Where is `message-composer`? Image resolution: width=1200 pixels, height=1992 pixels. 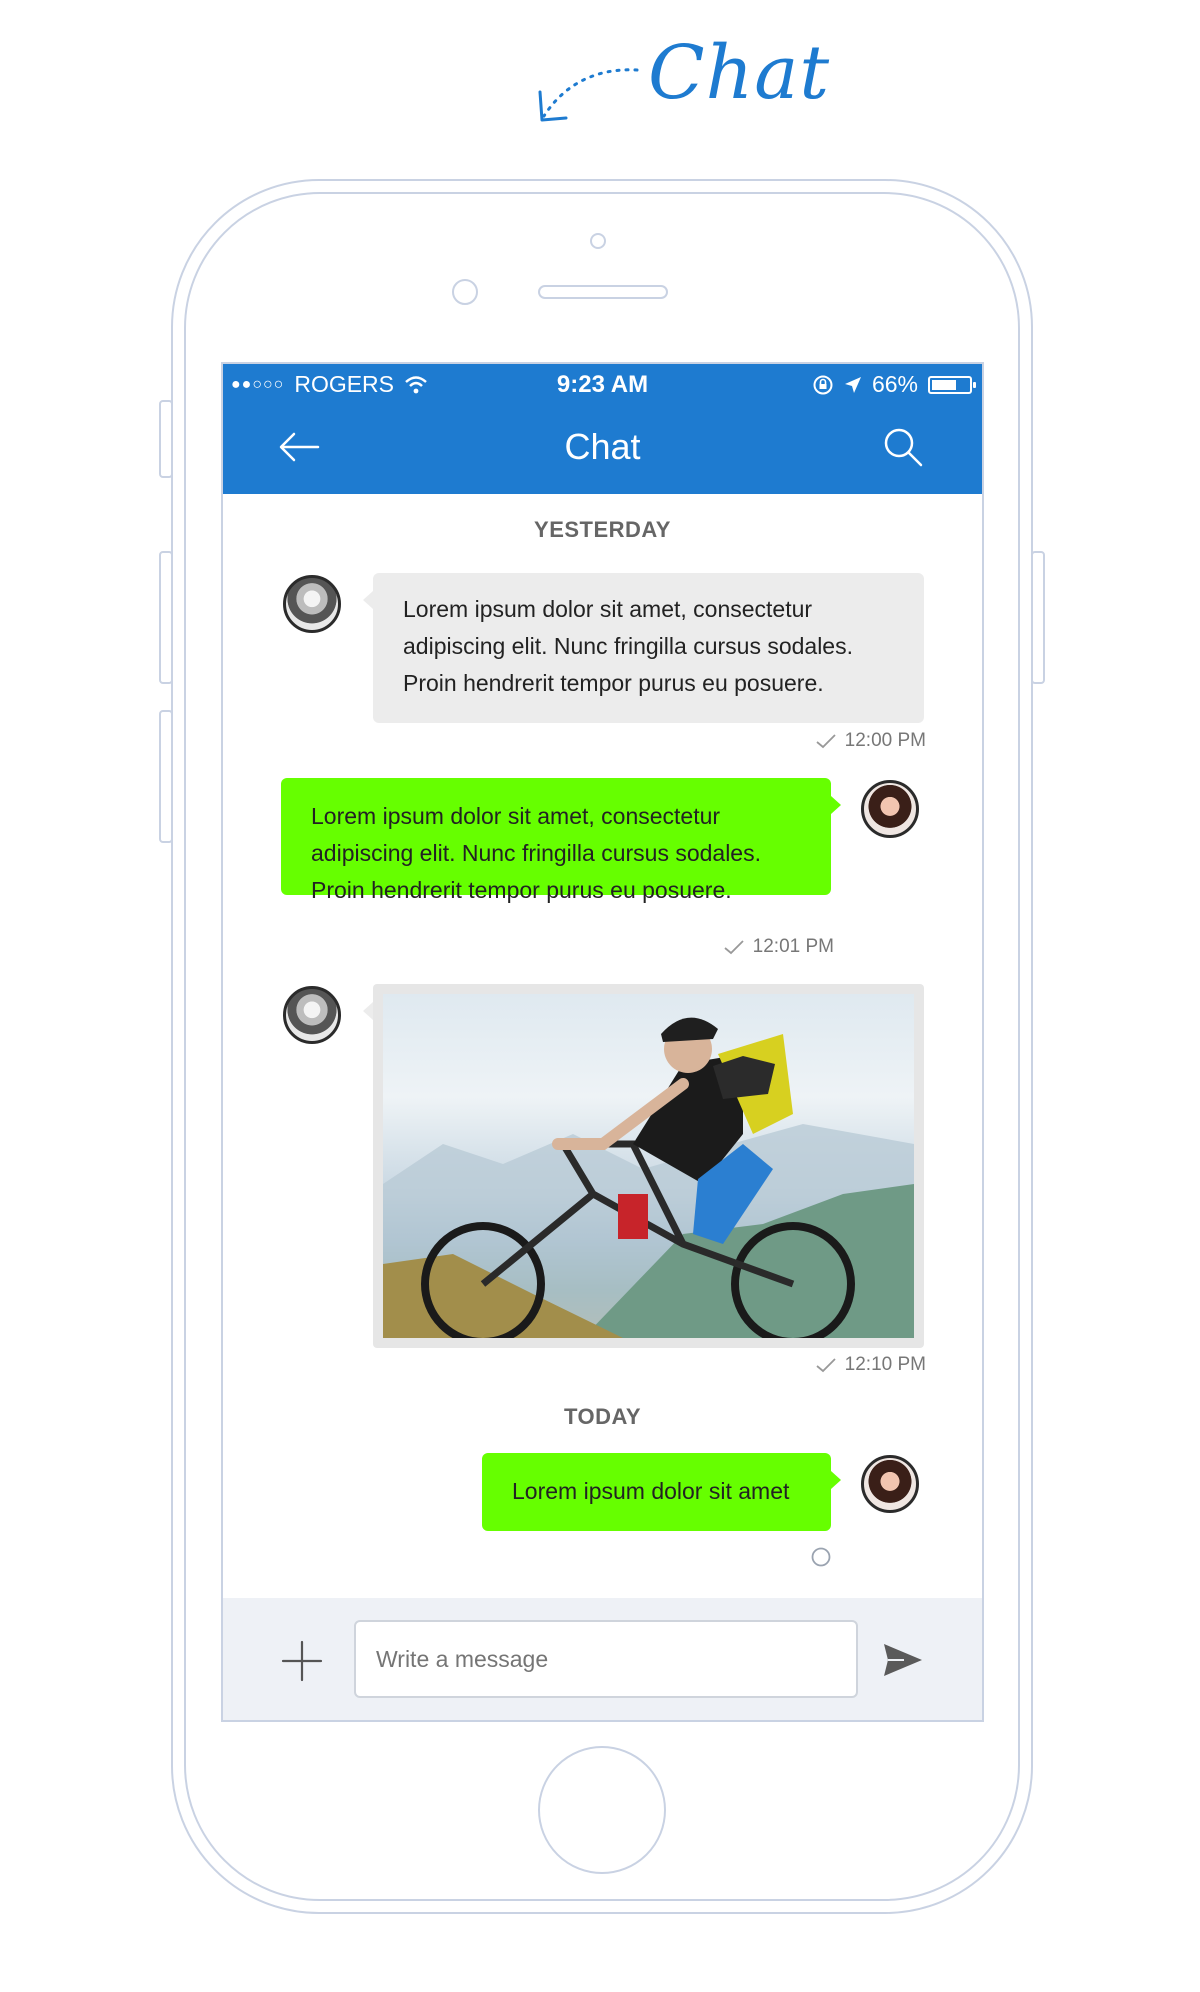 message-composer is located at coordinates (602, 1659).